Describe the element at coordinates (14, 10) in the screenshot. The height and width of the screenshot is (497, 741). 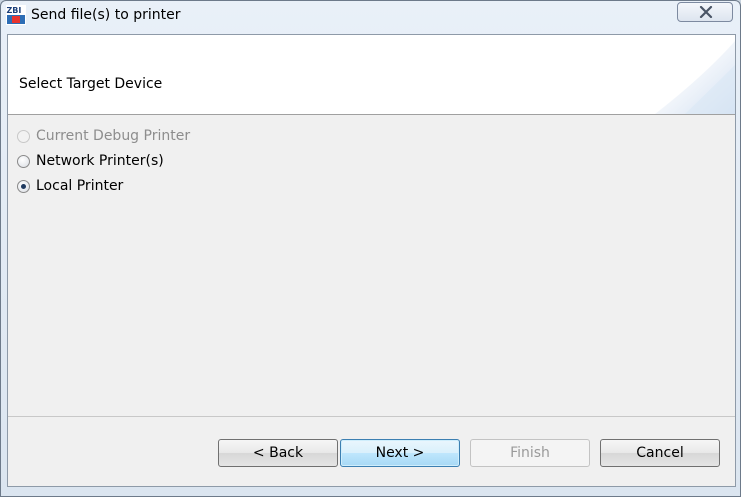
I see `app-icon-text: ZBI` at that location.